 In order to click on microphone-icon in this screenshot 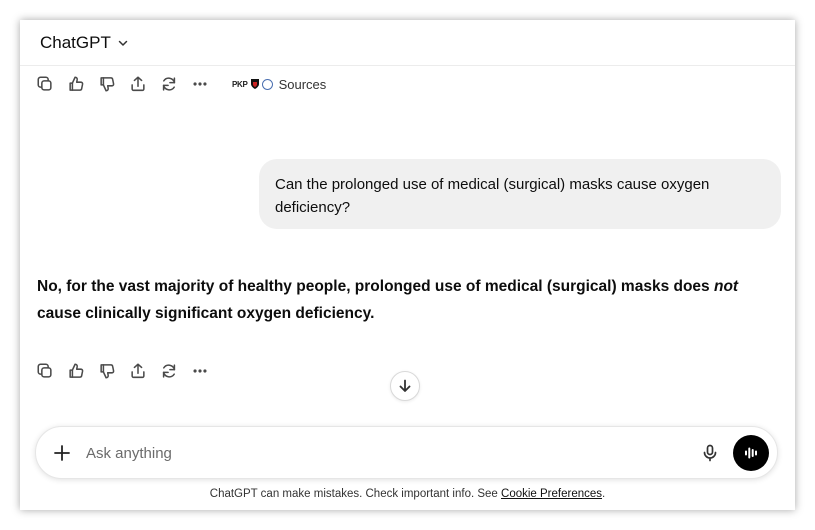, I will do `click(710, 453)`.